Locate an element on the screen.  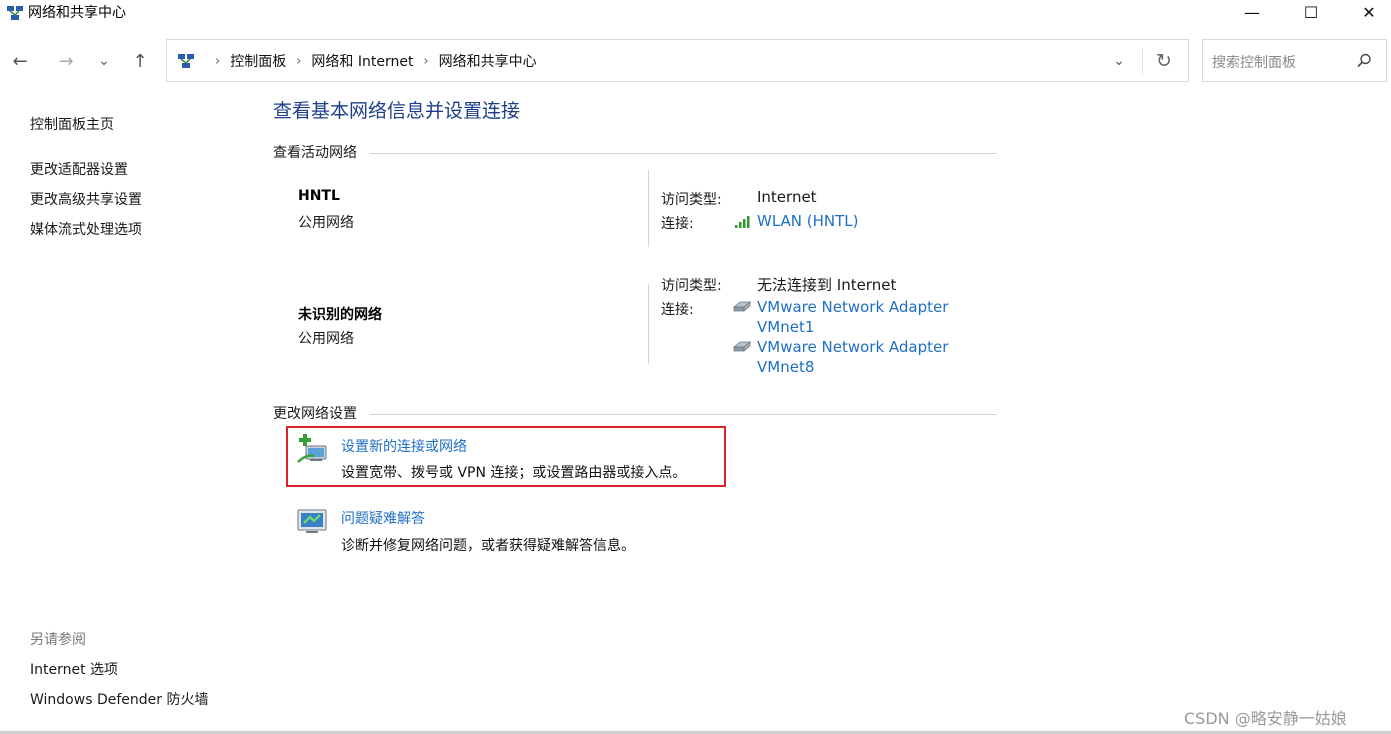
breadcrumb: › 控制面板 › 网络和 Internet › 网络和共享中心 is located at coordinates (371, 61).